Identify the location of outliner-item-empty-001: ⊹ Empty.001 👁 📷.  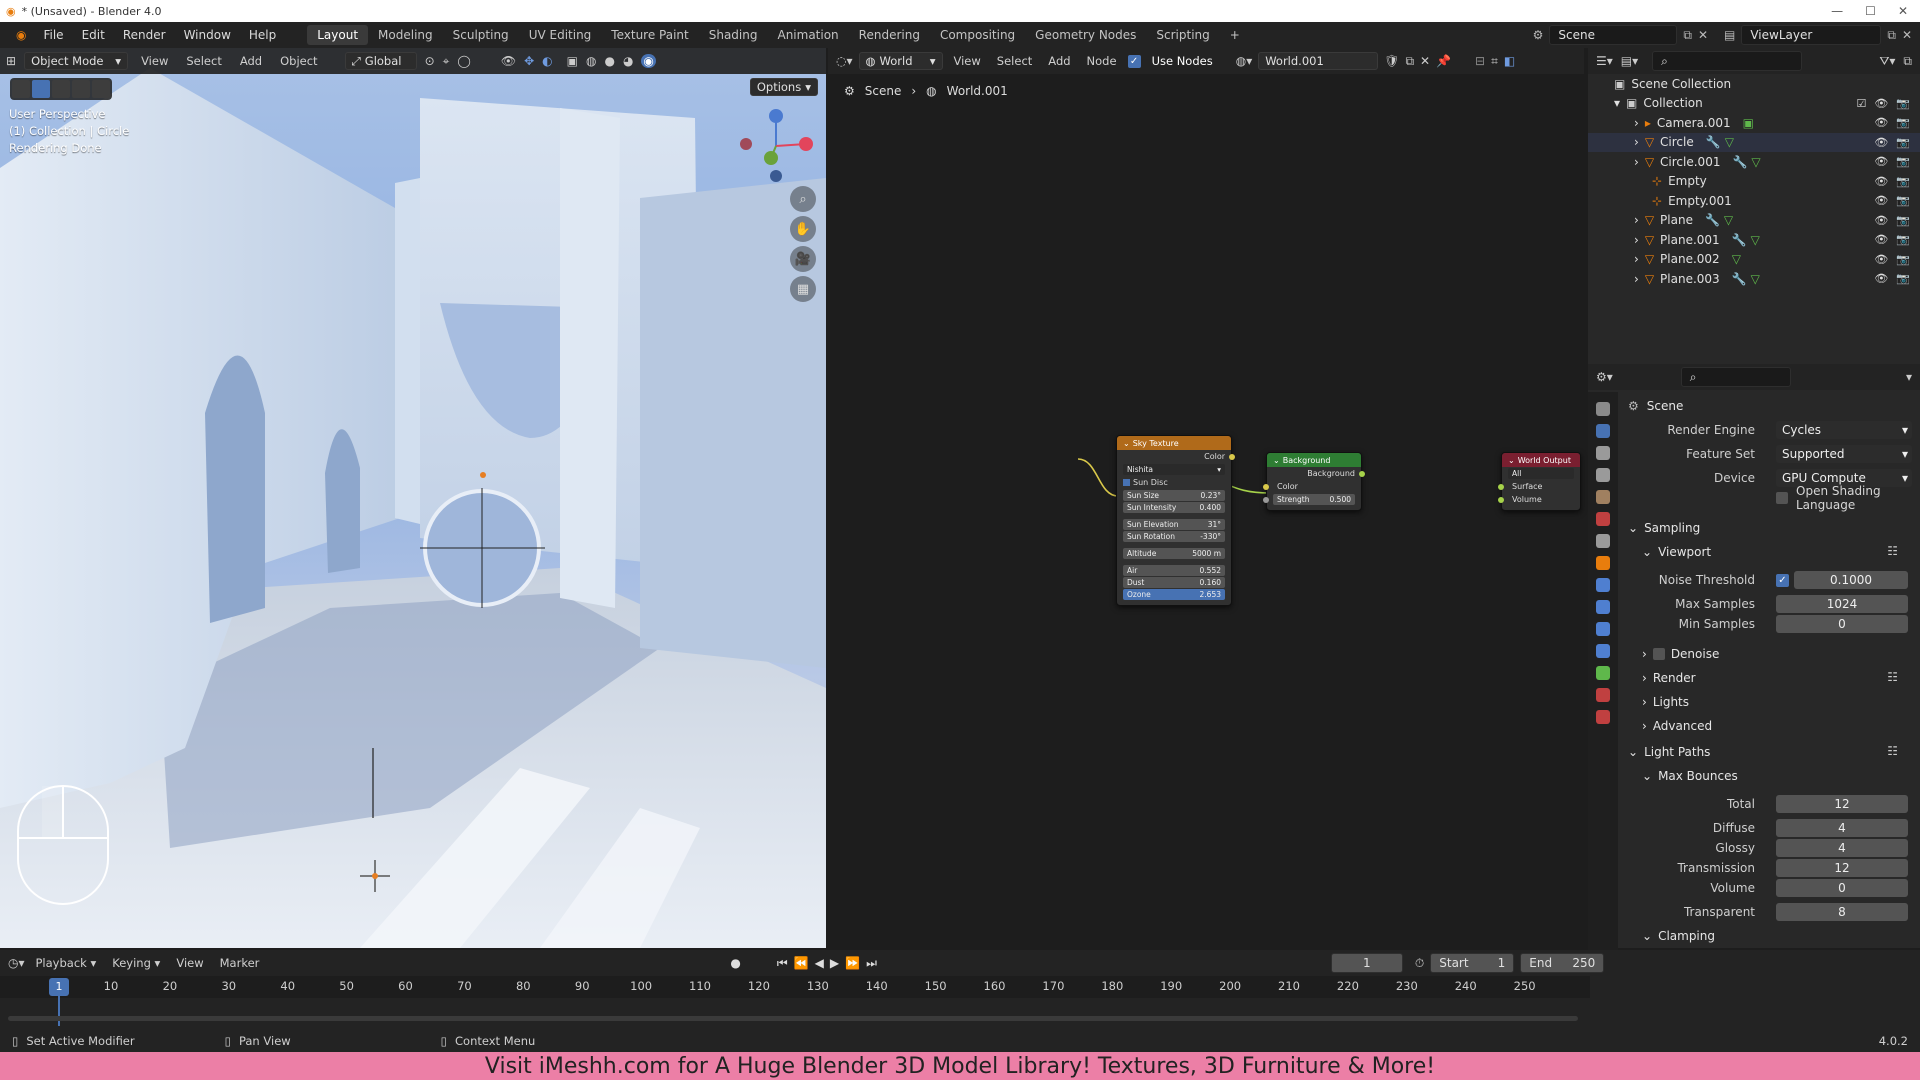
(1754, 201).